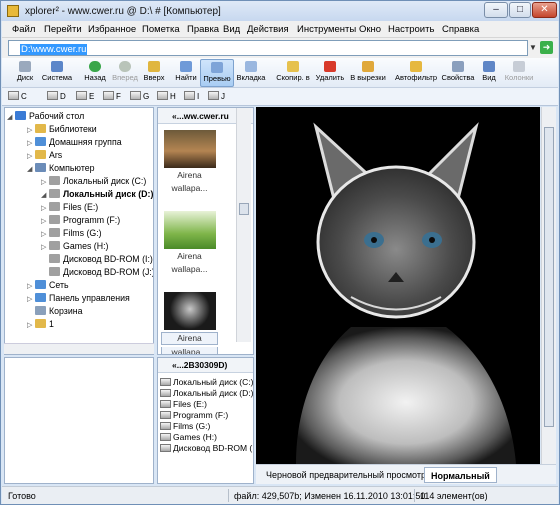 This screenshot has width=560, height=505. Describe the element at coordinates (93, 182) in the screenshot. I see `tree-item-drive-c: ▷ Локальный диск (C:)` at that location.